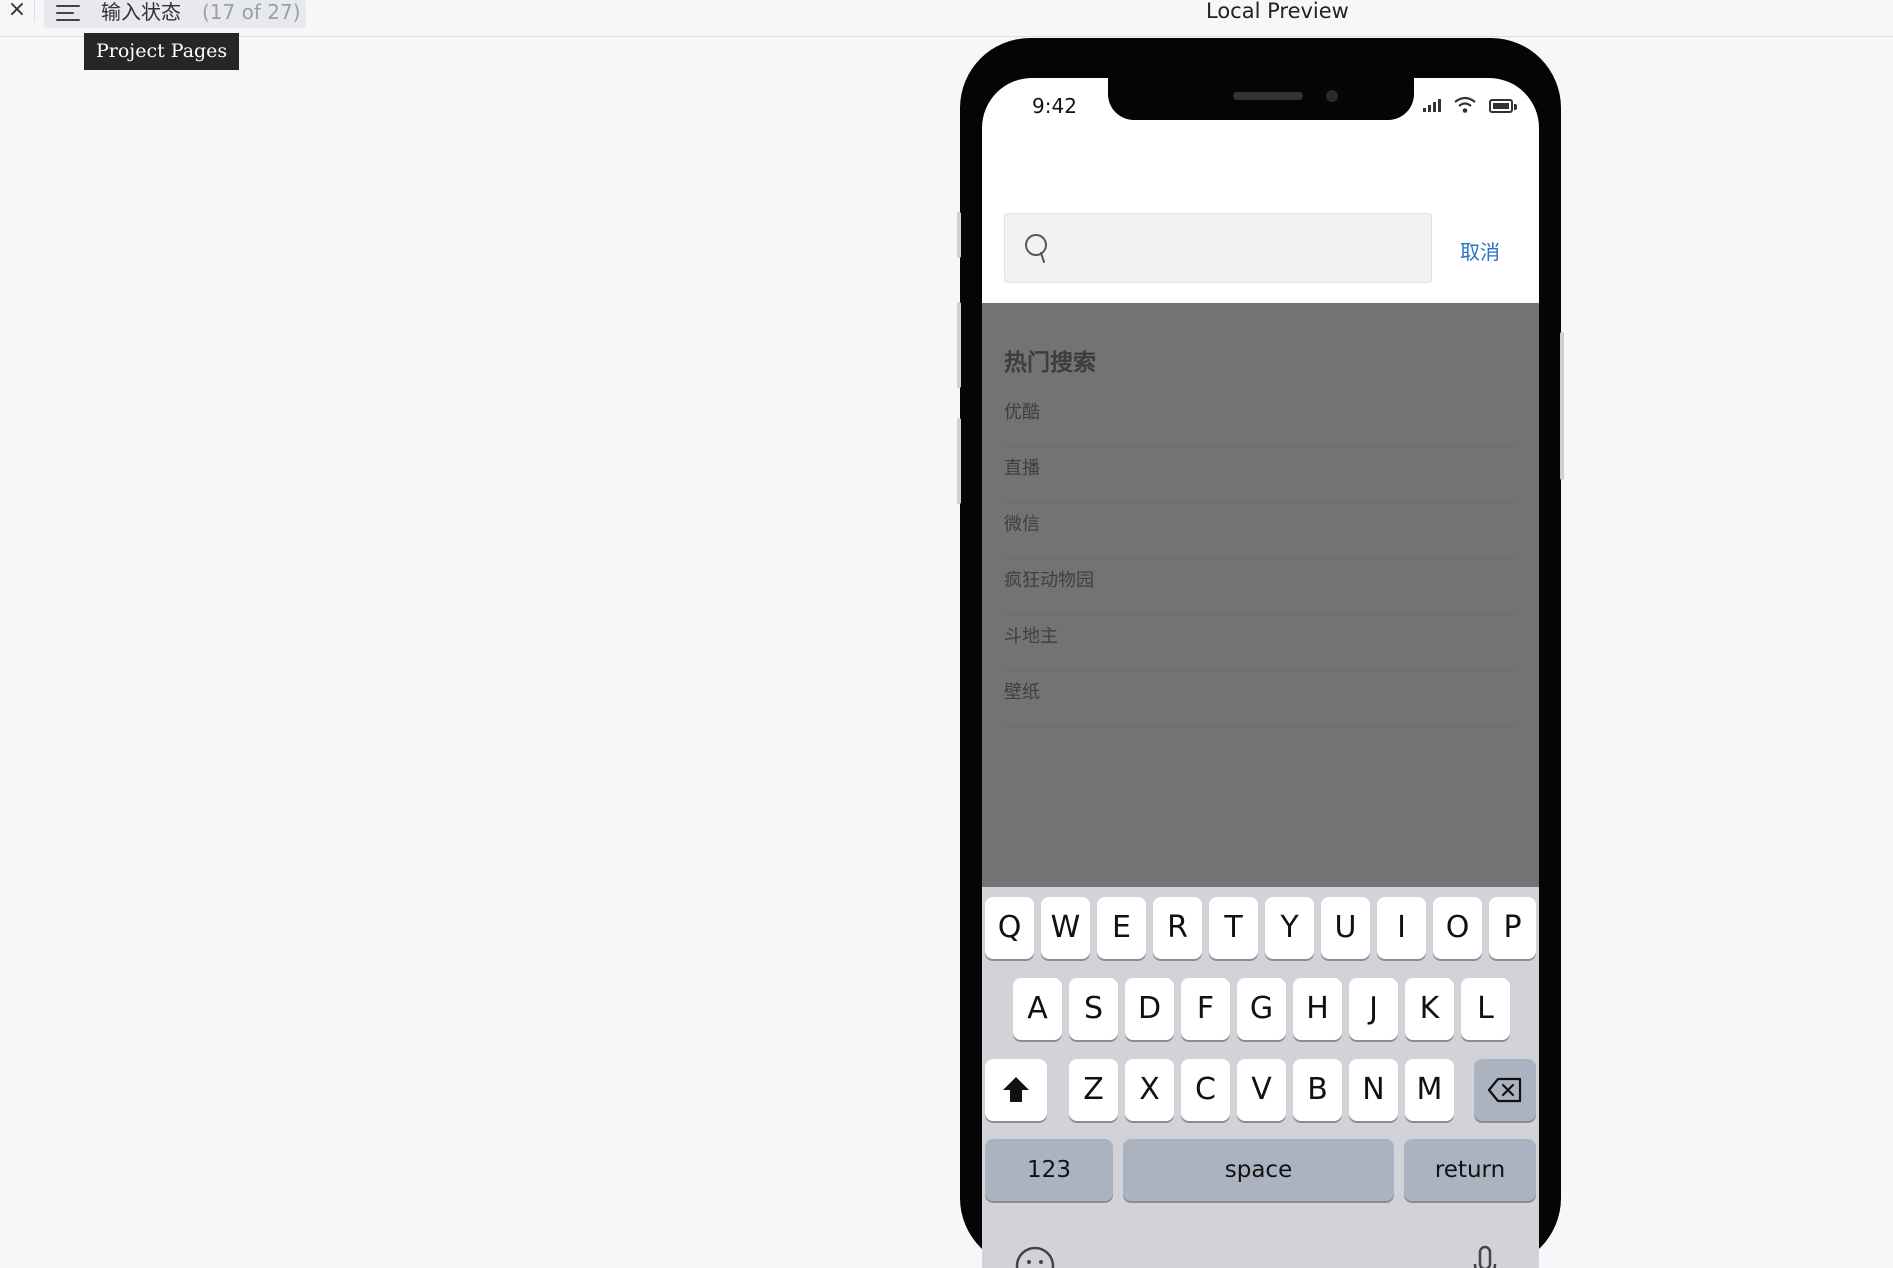  Describe the element at coordinates (959, 461) in the screenshot. I see `volume-down-button` at that location.